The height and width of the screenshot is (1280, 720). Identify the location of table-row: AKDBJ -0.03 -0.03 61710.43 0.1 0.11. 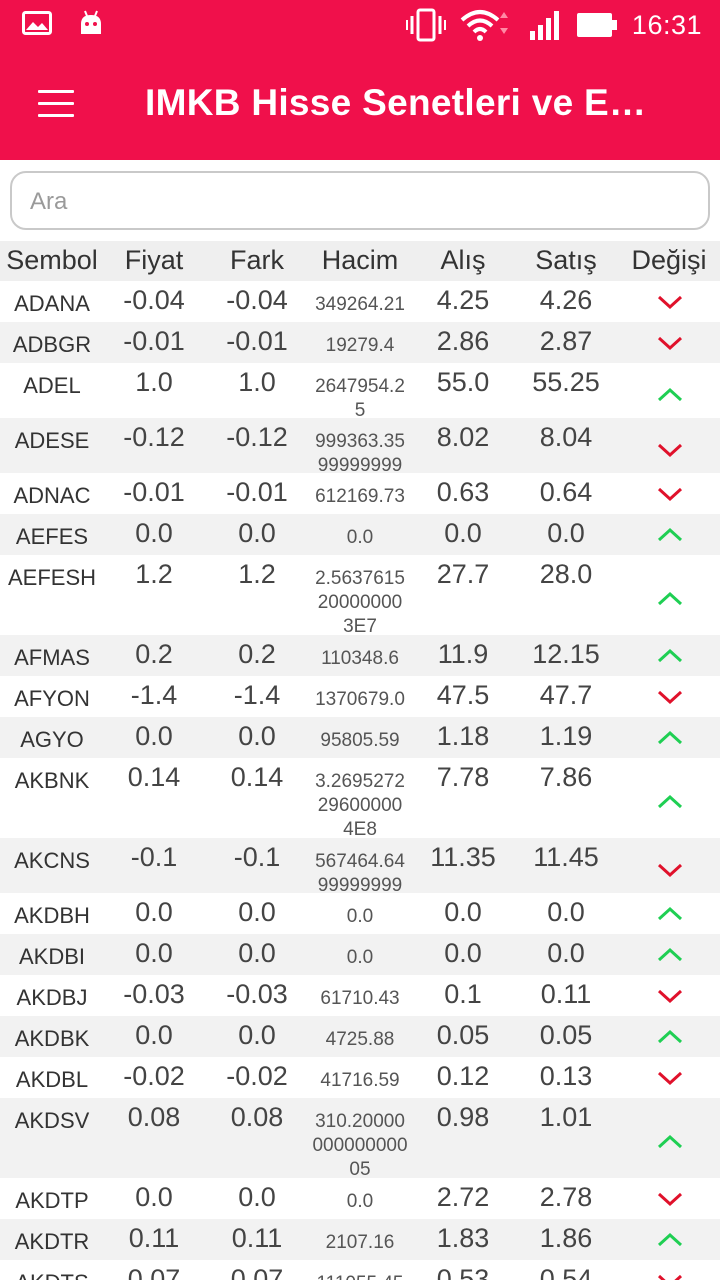
(360, 995).